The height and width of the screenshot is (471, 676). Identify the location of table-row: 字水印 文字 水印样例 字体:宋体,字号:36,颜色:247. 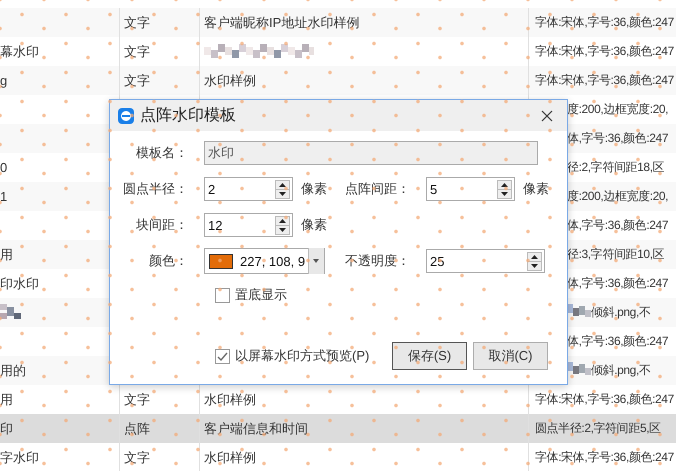
(338, 457).